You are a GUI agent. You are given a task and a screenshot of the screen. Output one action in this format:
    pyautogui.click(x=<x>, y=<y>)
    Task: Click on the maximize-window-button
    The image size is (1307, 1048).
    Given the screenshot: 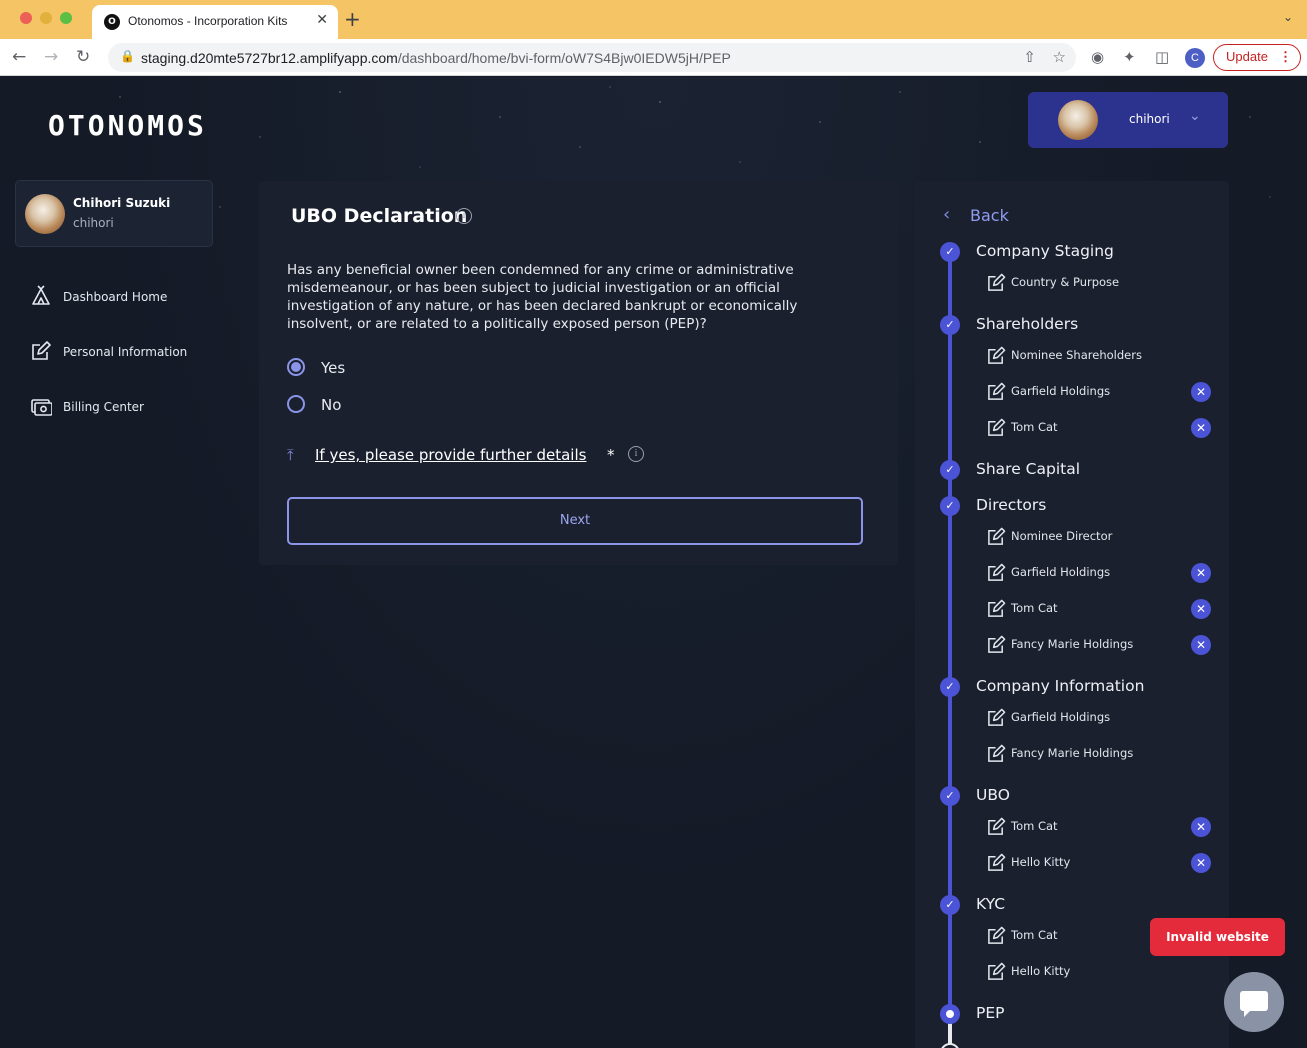 What is the action you would take?
    pyautogui.click(x=66, y=18)
    